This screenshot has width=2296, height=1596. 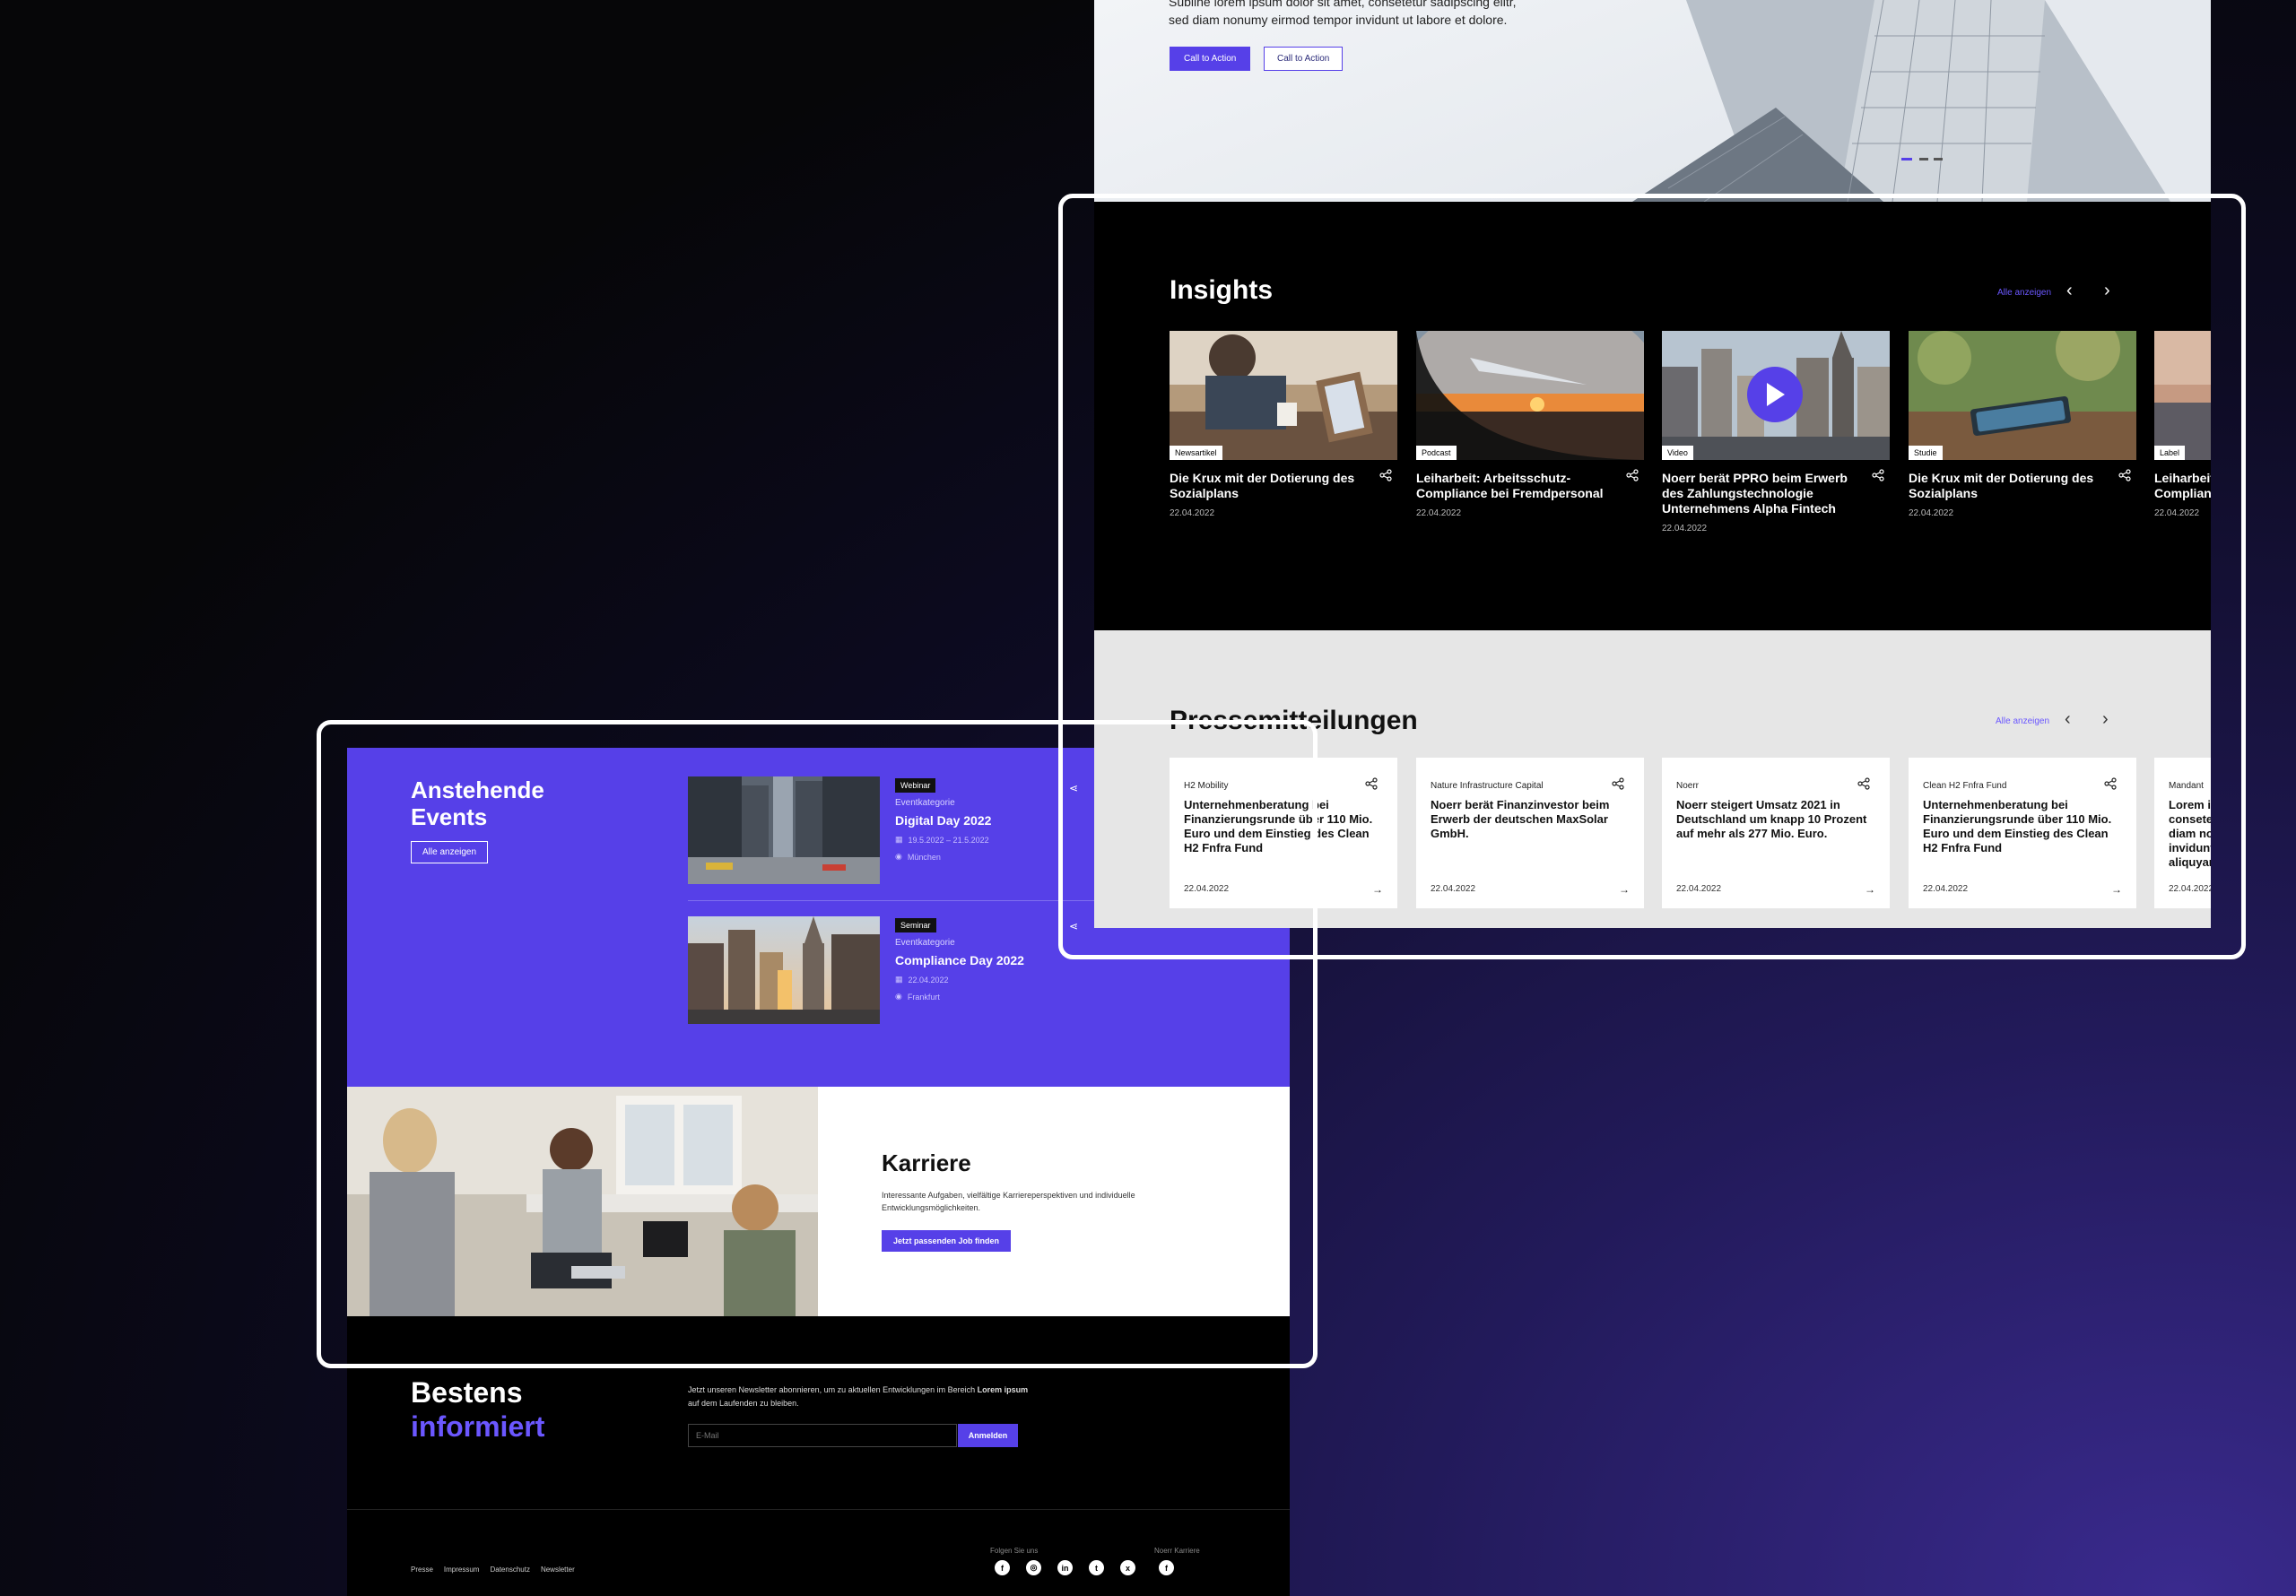 I want to click on hero-cta-primary-button: Call to Action, so click(x=1210, y=59).